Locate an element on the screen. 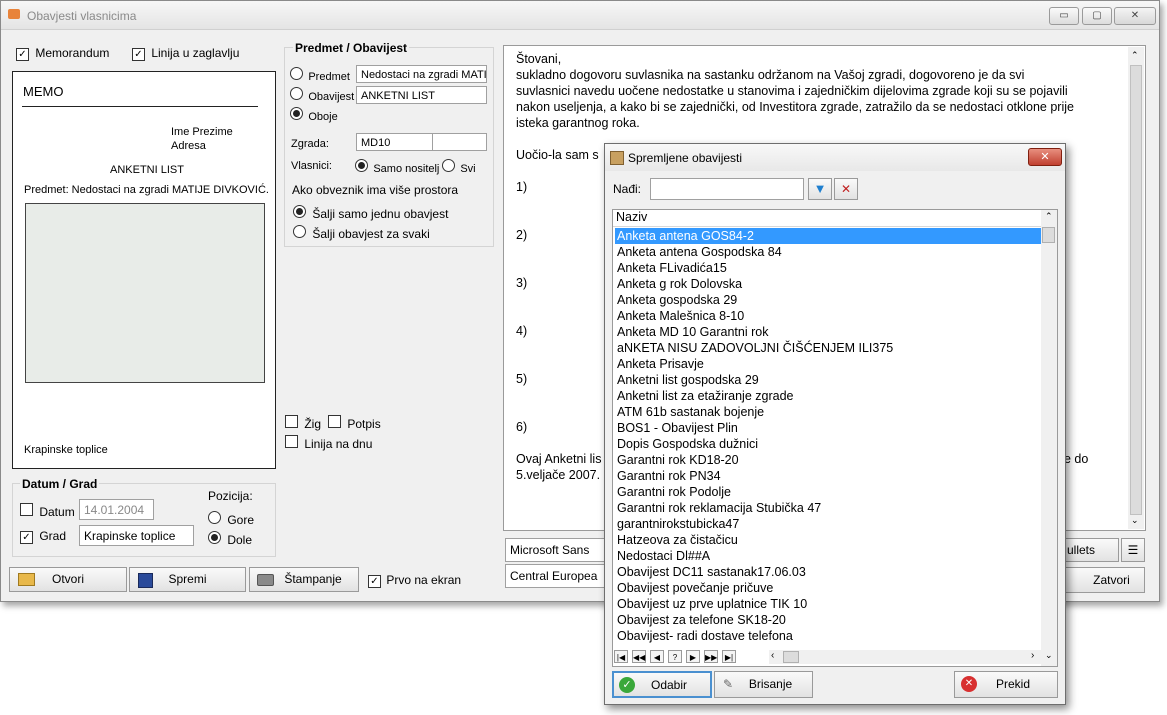 Image resolution: width=1167 pixels, height=715 pixels. list-item: Garantni rok reklamacija Stubička 47 is located at coordinates (827, 508).